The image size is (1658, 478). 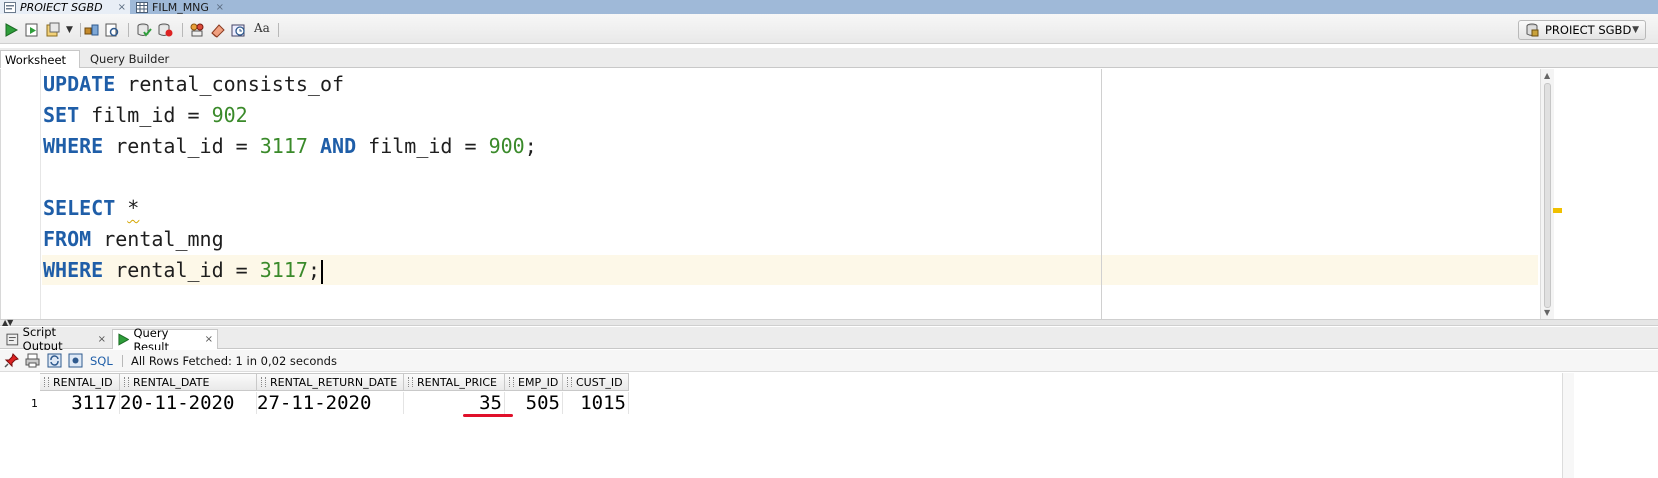 I want to click on unshared-sql-icon, so click(x=197, y=30).